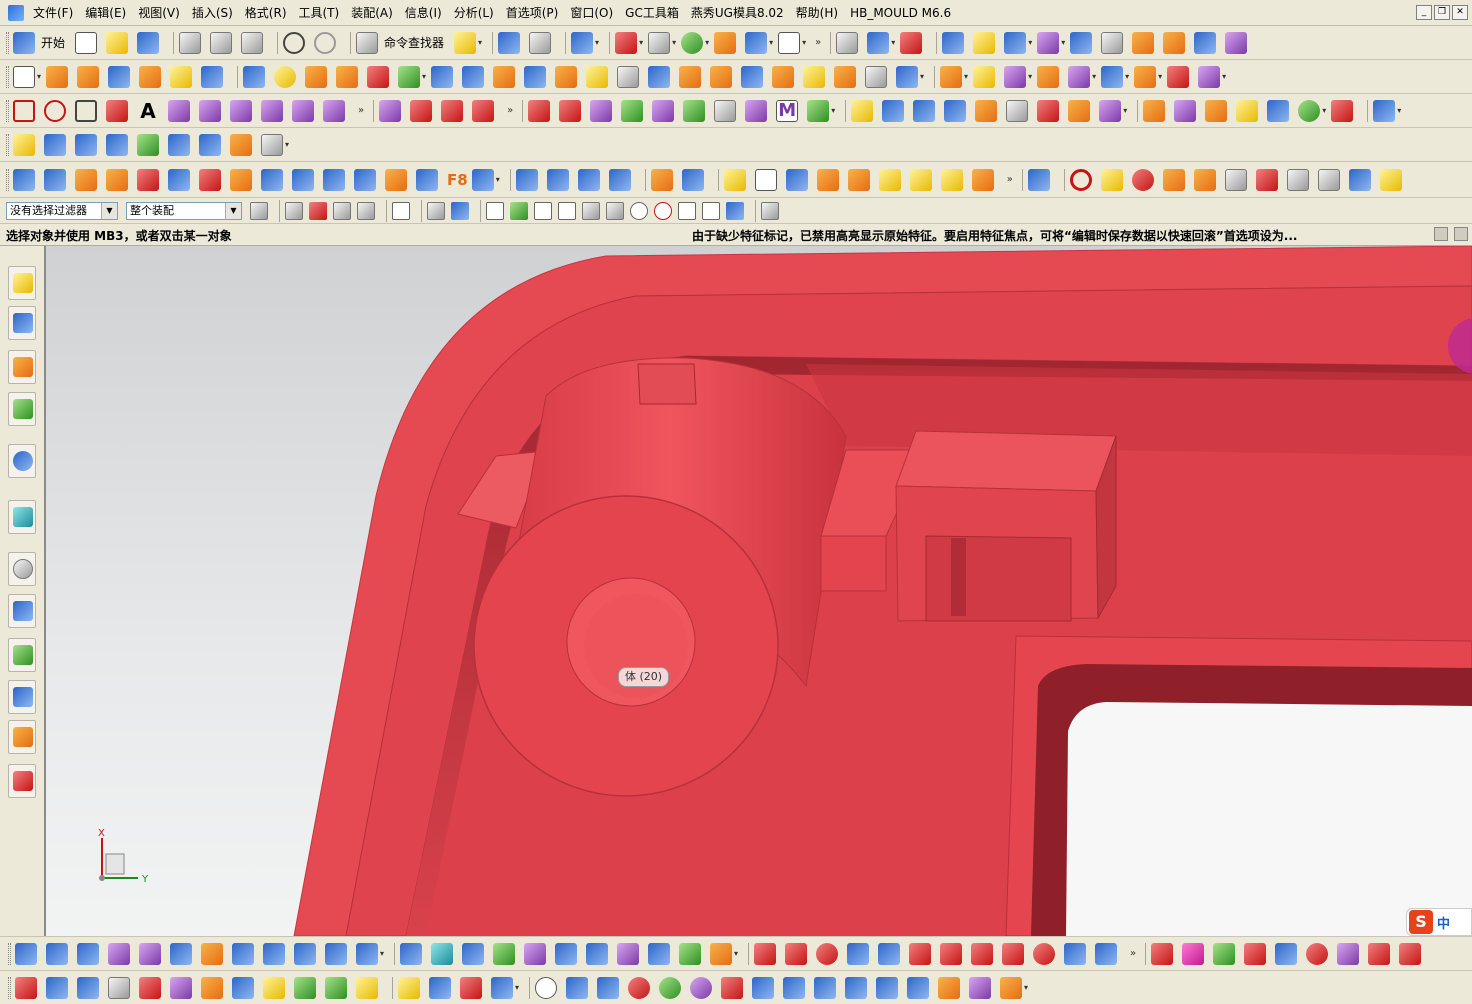  I want to click on mid-point-icon, so click(567, 210).